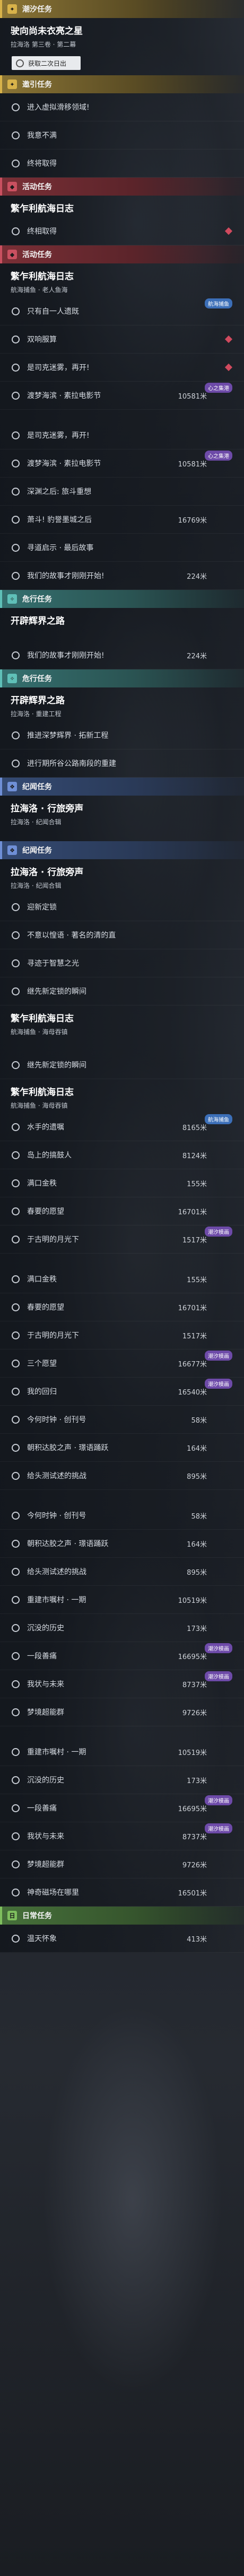 This screenshot has width=244, height=2576. What do you see at coordinates (219, 388) in the screenshot?
I see `quest-tag-badge: 心之集港` at bounding box center [219, 388].